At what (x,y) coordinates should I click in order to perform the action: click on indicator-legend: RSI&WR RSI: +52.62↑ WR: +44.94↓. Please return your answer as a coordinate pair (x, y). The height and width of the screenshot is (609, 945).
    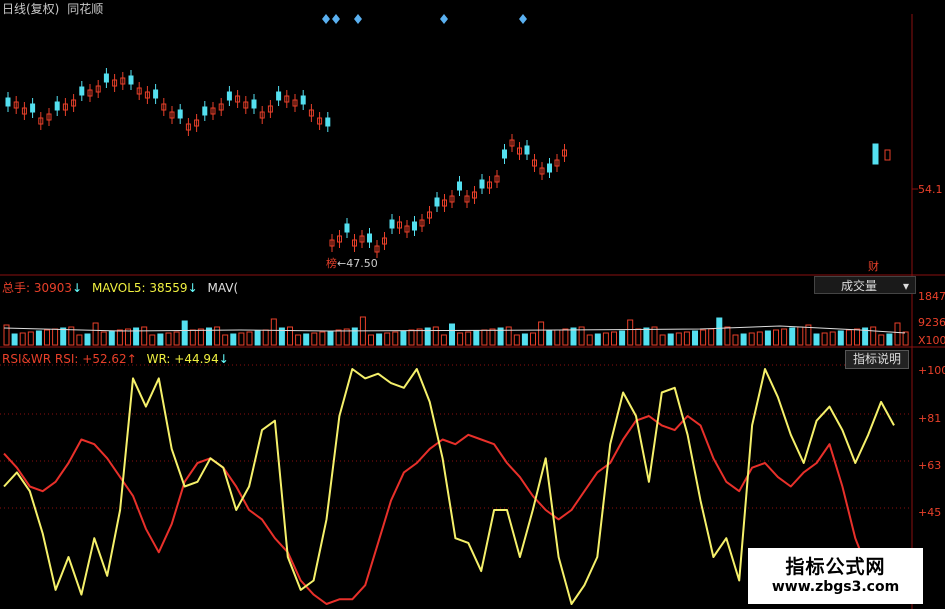
    Looking at the image, I should click on (115, 359).